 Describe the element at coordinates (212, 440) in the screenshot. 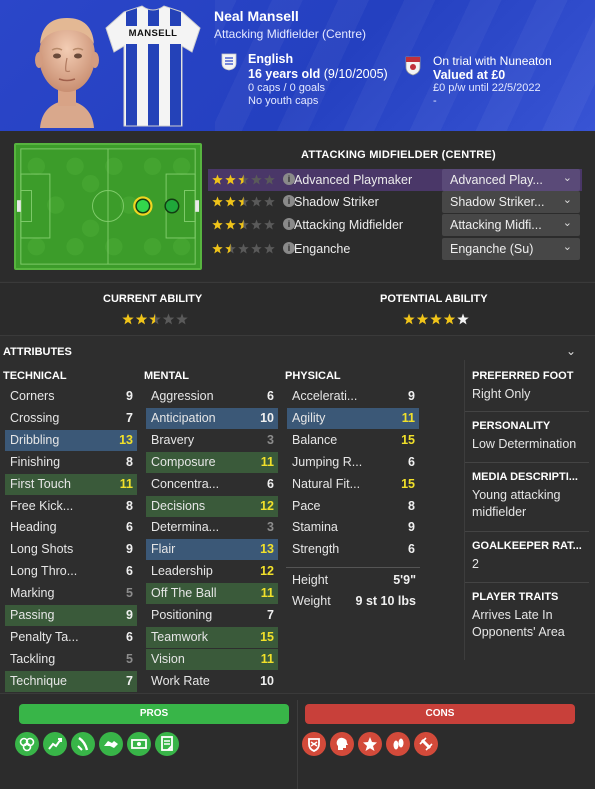

I see `attribute-row: Bravery 3` at that location.